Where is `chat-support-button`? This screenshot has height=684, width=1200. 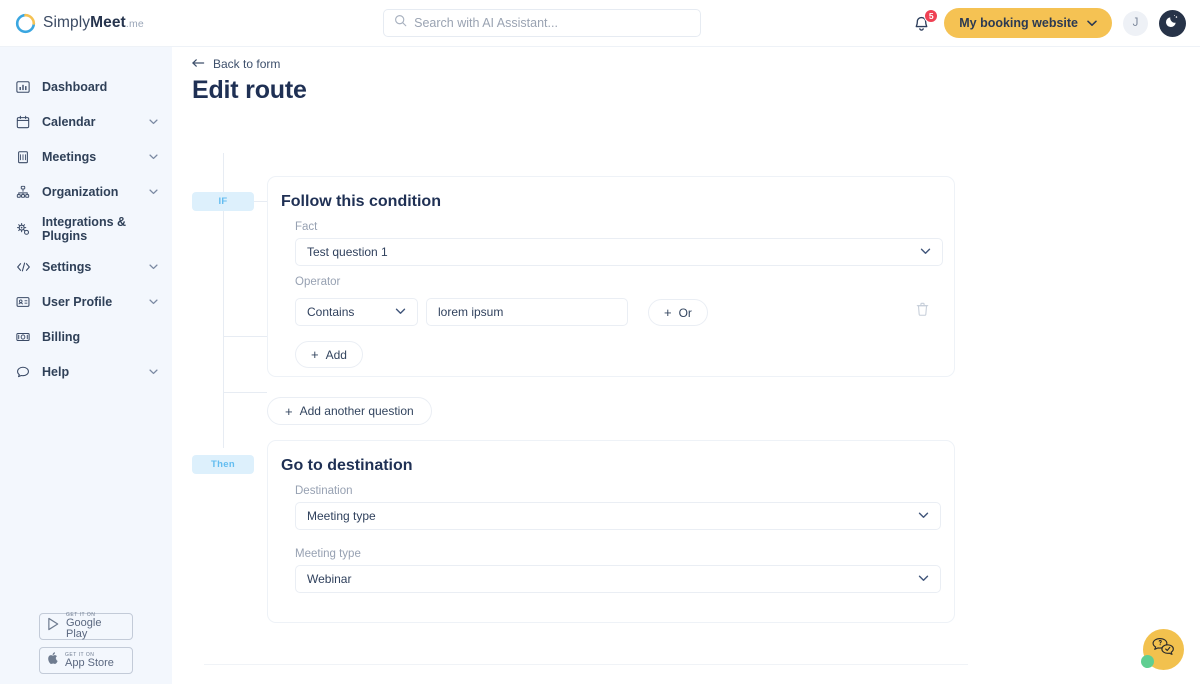 chat-support-button is located at coordinates (1162, 649).